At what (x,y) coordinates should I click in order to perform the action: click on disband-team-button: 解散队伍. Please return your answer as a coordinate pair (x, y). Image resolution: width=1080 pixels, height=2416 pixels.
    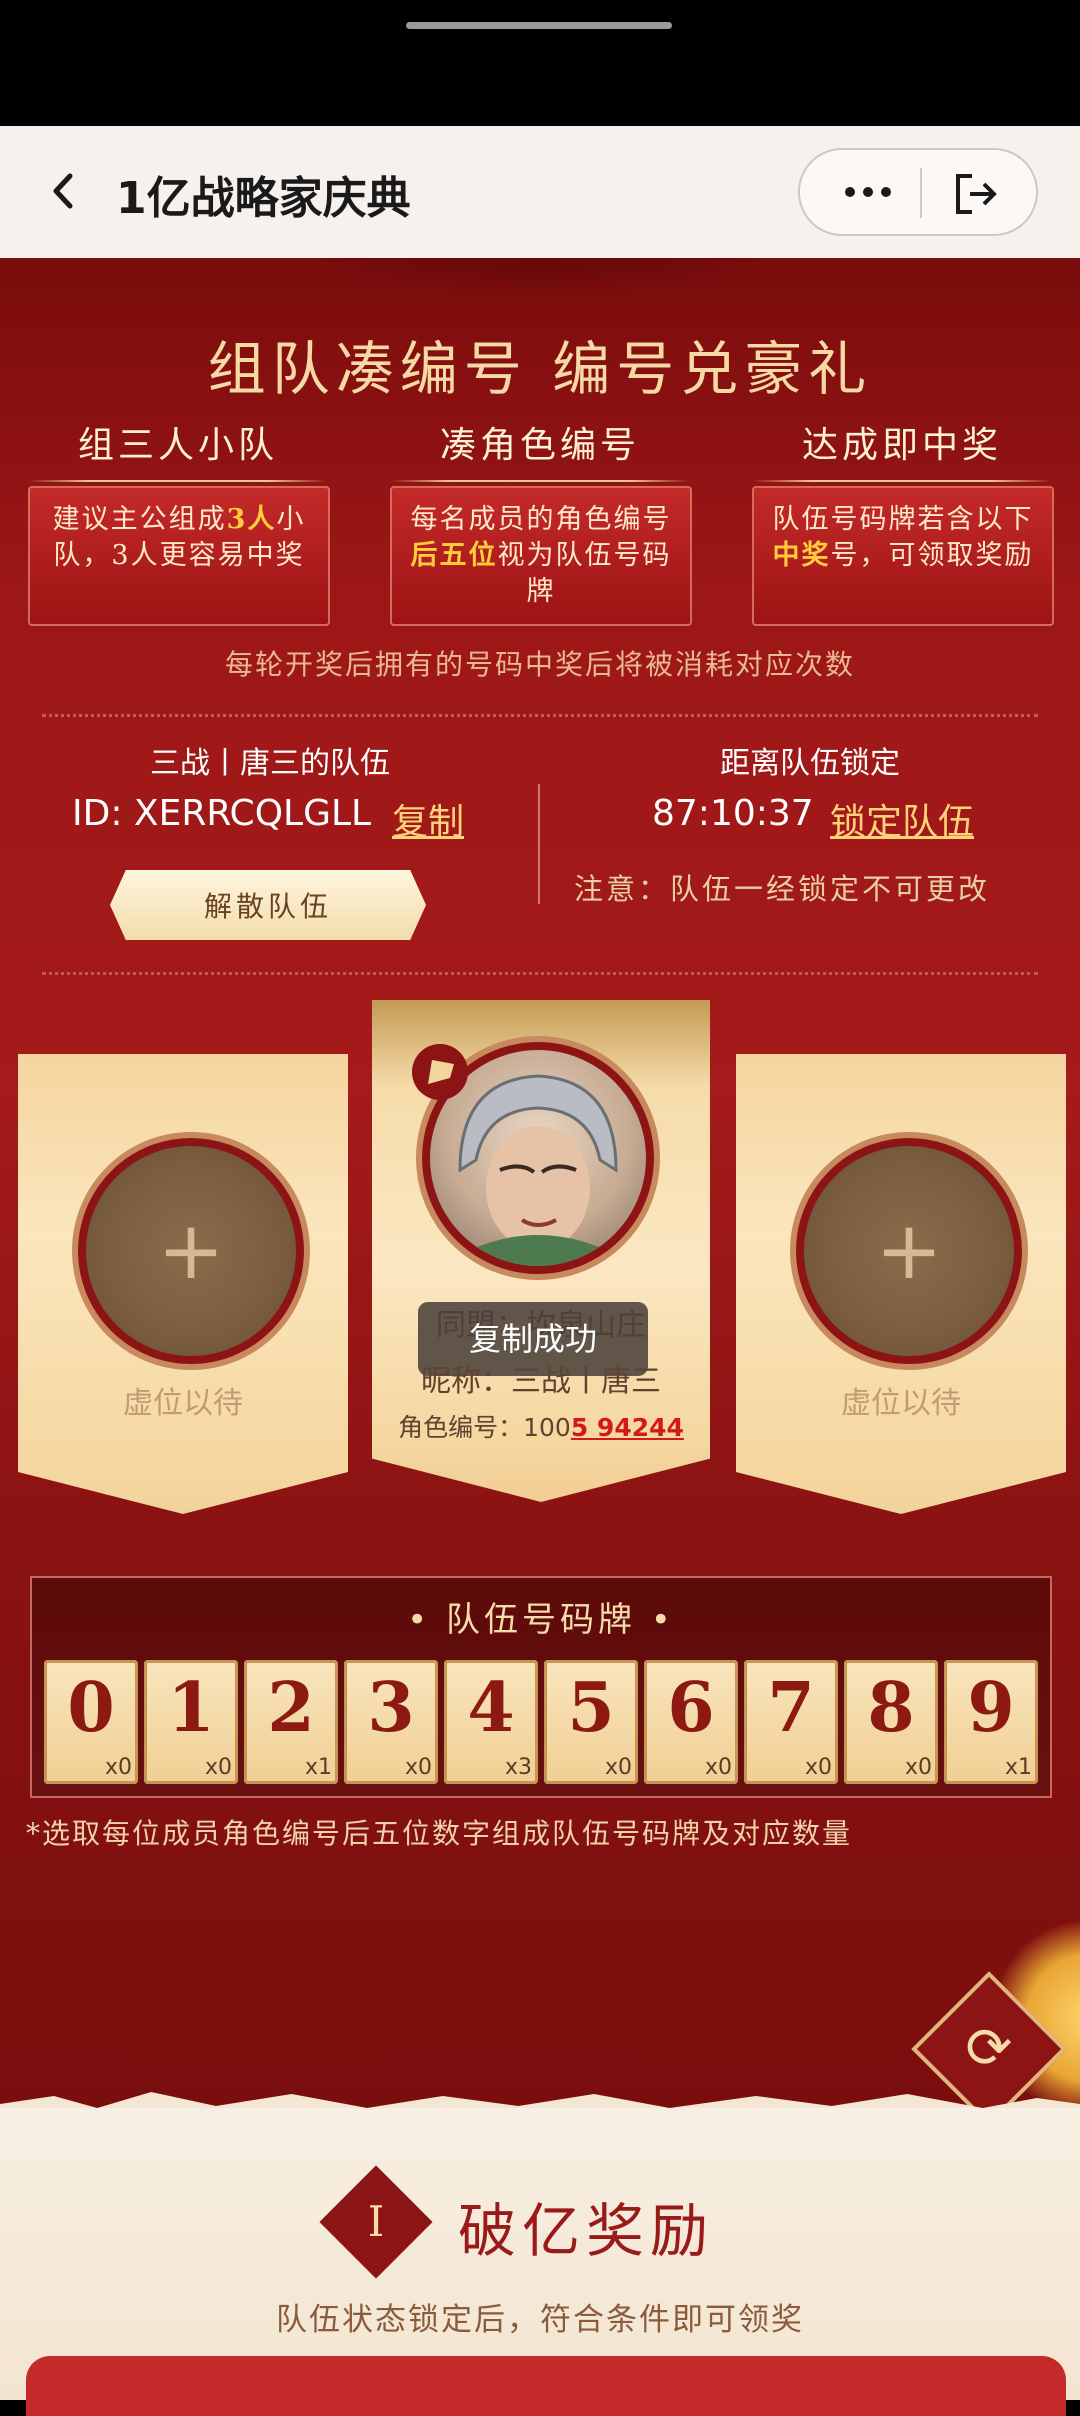
    Looking at the image, I should click on (268, 905).